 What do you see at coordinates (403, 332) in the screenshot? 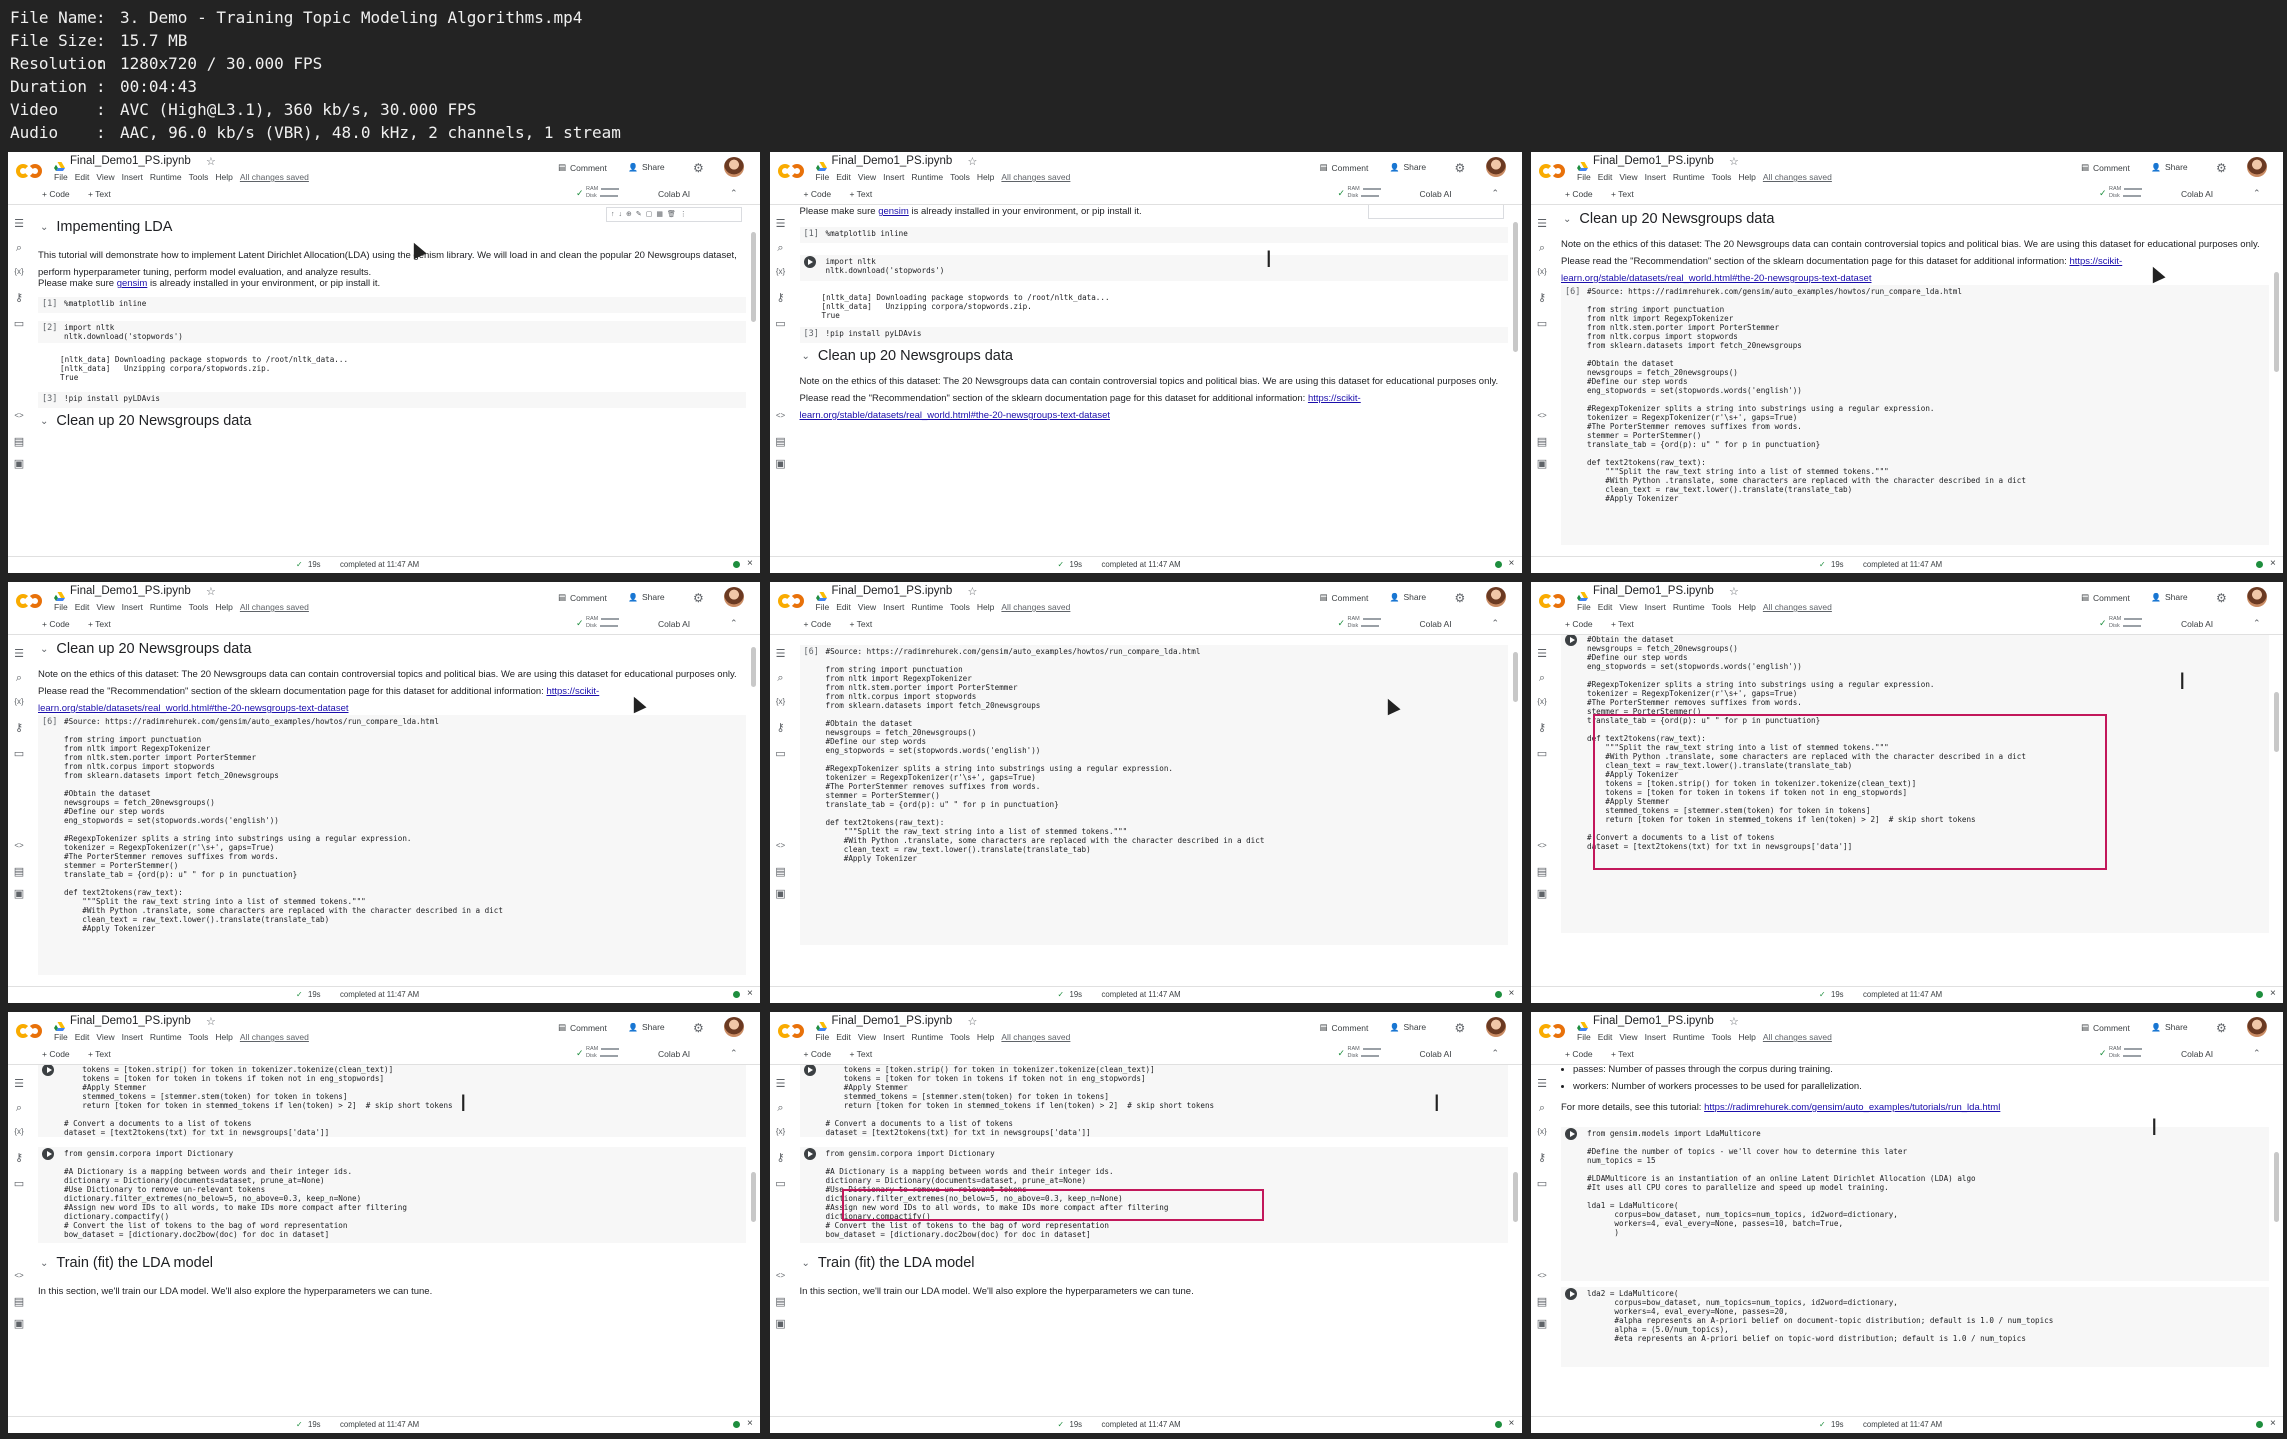
I see `code-text: import nltk nltk.download('stopwords')` at bounding box center [403, 332].